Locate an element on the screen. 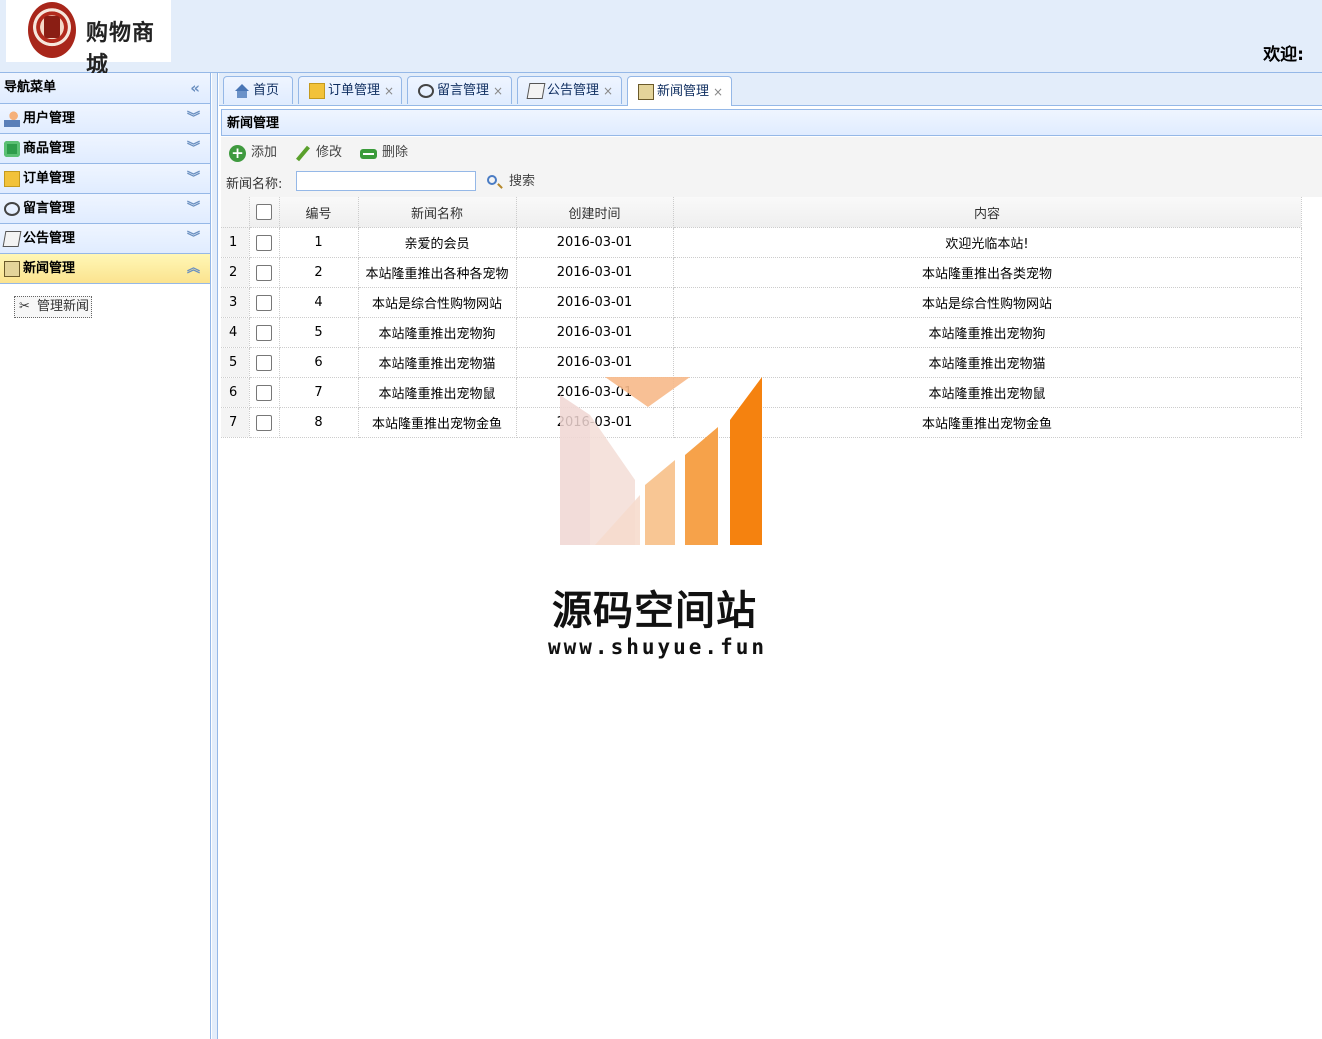 The width and height of the screenshot is (1322, 1039). search-button: 搜索 is located at coordinates (511, 182).